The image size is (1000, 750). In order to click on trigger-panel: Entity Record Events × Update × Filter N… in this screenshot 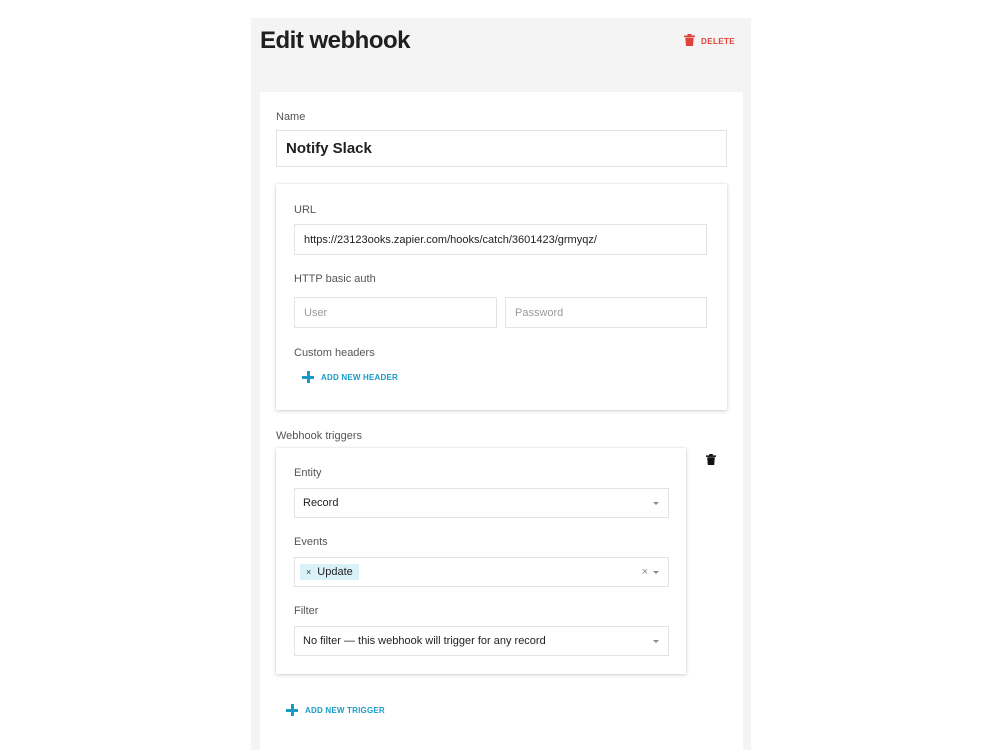, I will do `click(481, 561)`.